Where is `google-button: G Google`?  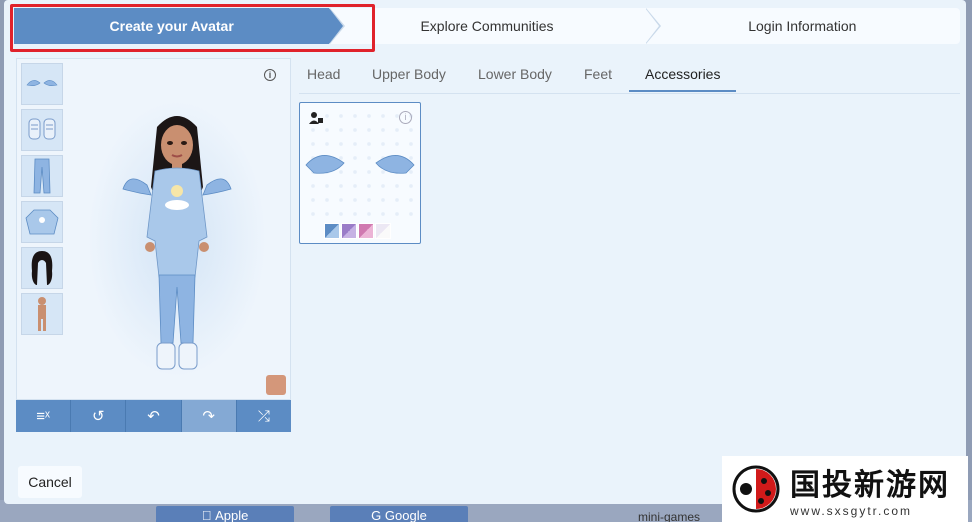
google-button: G Google is located at coordinates (399, 514).